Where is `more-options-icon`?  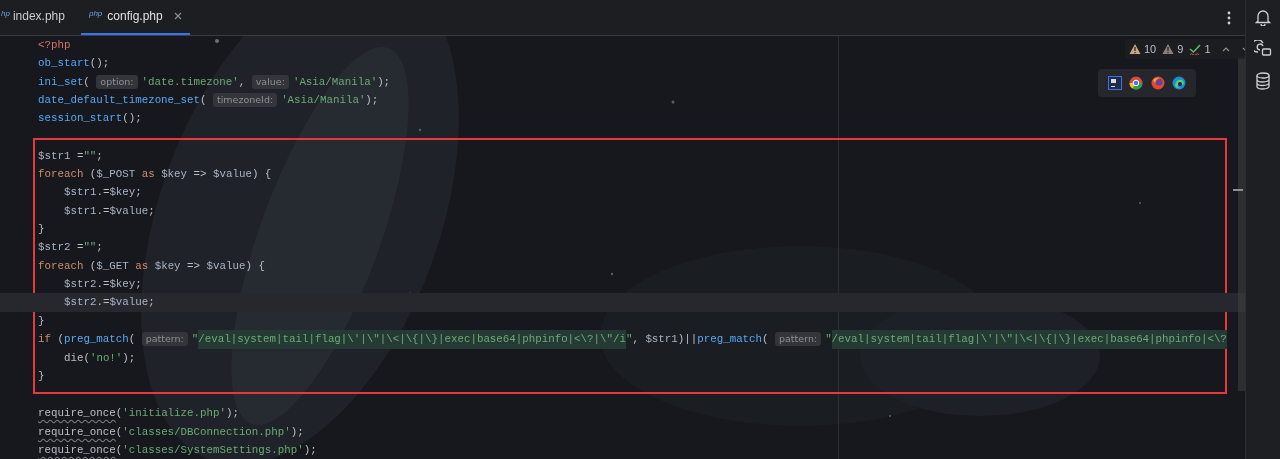 more-options-icon is located at coordinates (1229, 18).